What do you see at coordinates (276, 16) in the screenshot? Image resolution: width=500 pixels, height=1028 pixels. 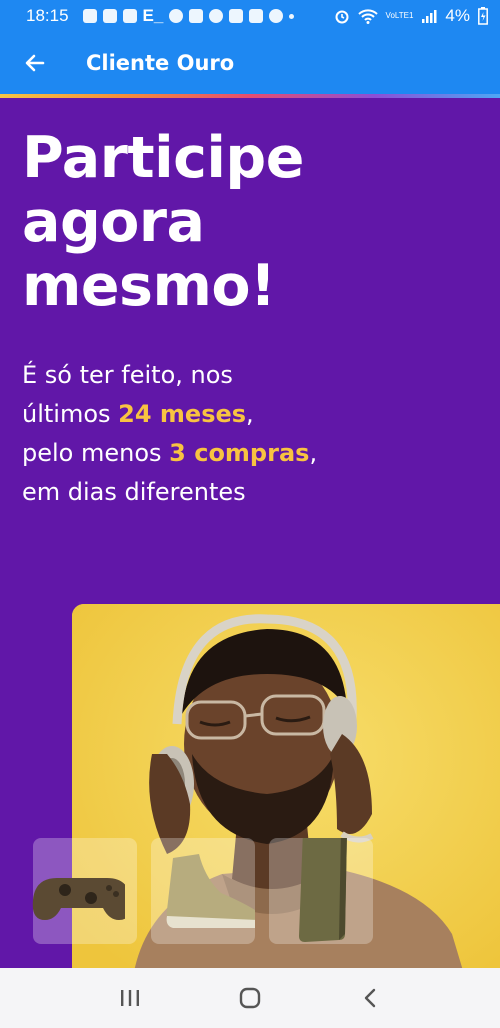 I see `cloud-icon` at bounding box center [276, 16].